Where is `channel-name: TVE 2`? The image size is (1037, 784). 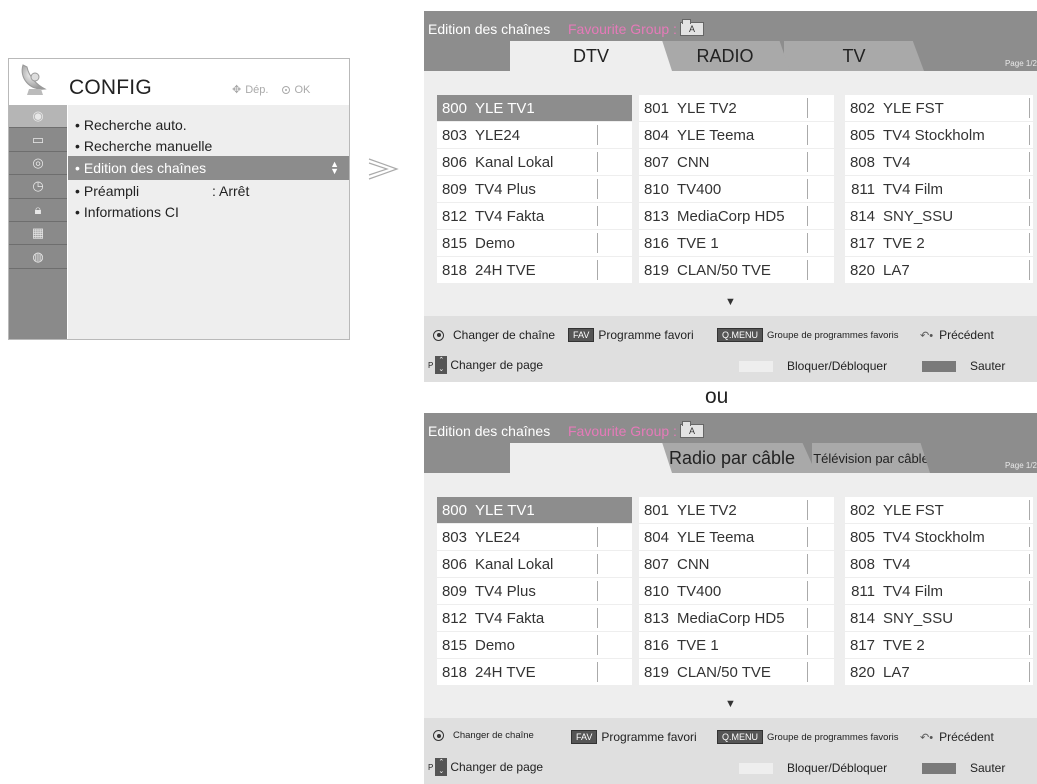 channel-name: TVE 2 is located at coordinates (904, 243).